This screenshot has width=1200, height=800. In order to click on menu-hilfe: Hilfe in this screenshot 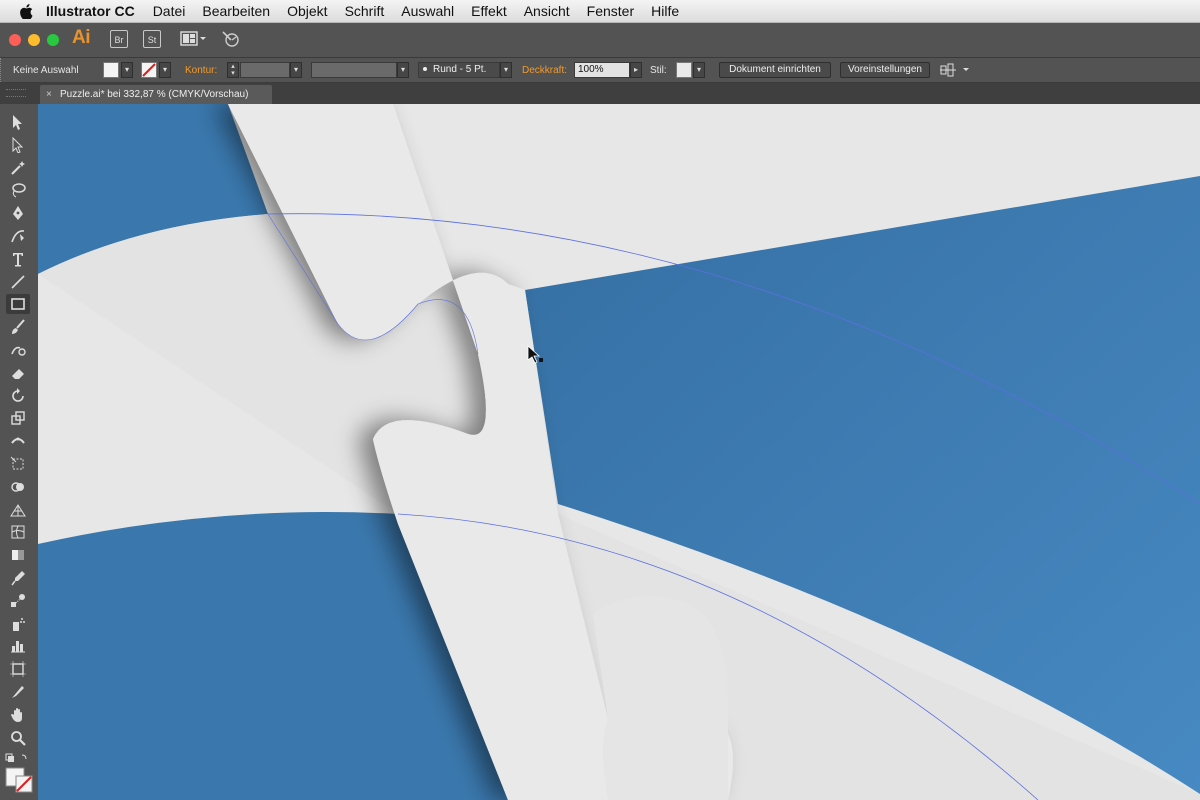, I will do `click(665, 11)`.